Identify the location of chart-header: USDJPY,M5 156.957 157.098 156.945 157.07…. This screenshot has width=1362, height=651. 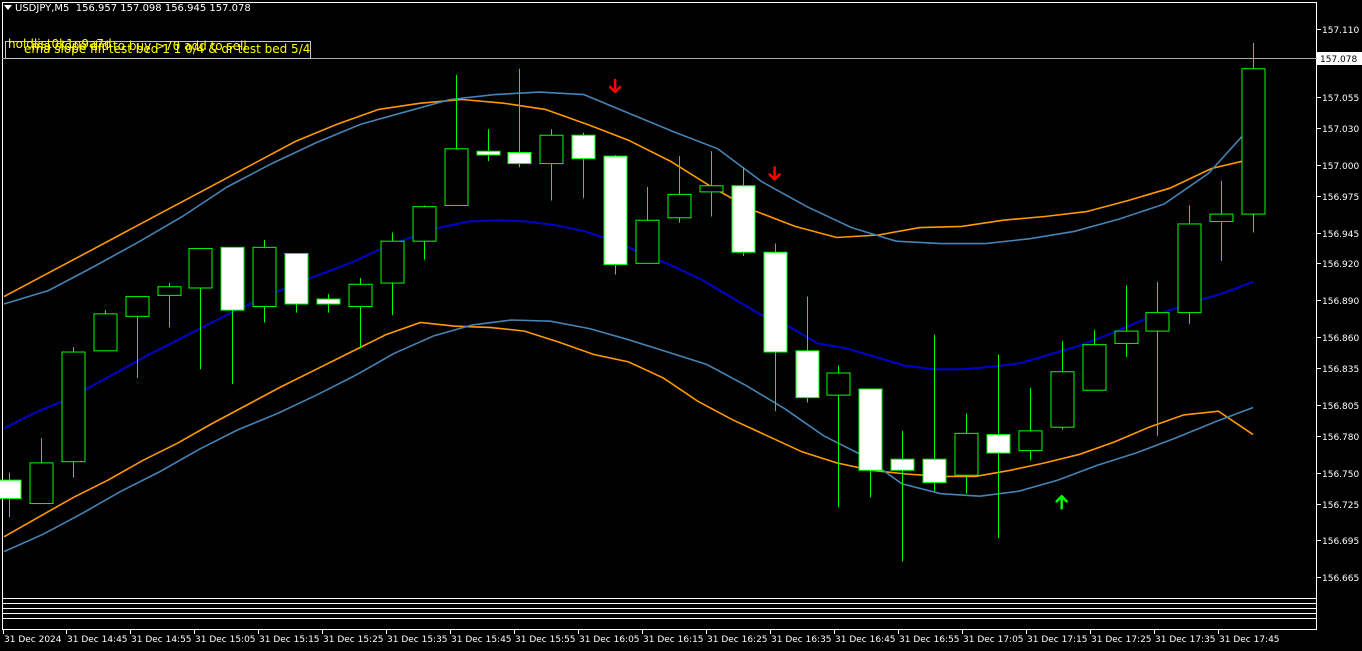
(127, 8).